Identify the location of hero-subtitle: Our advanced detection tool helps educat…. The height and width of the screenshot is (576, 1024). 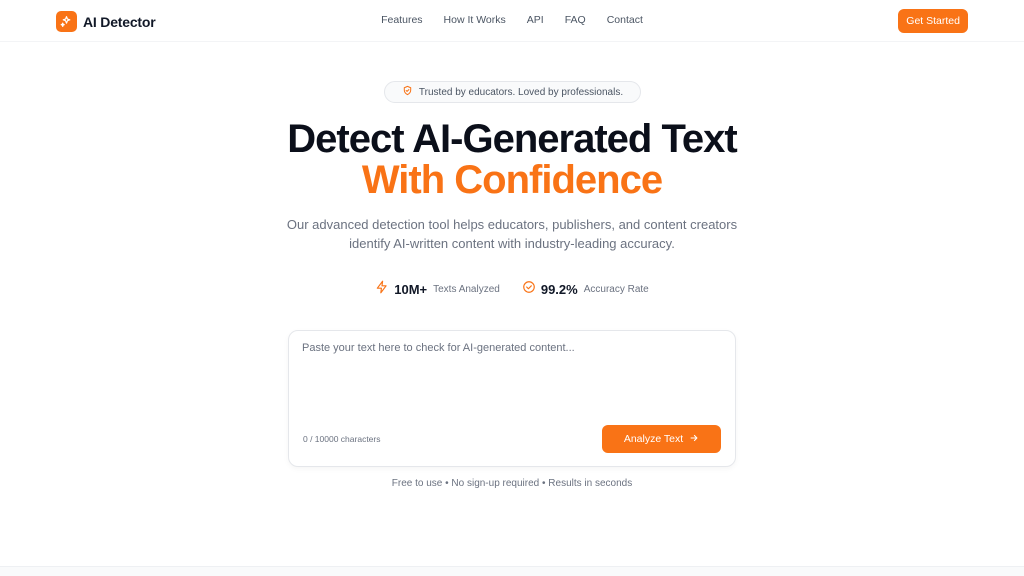
(512, 234).